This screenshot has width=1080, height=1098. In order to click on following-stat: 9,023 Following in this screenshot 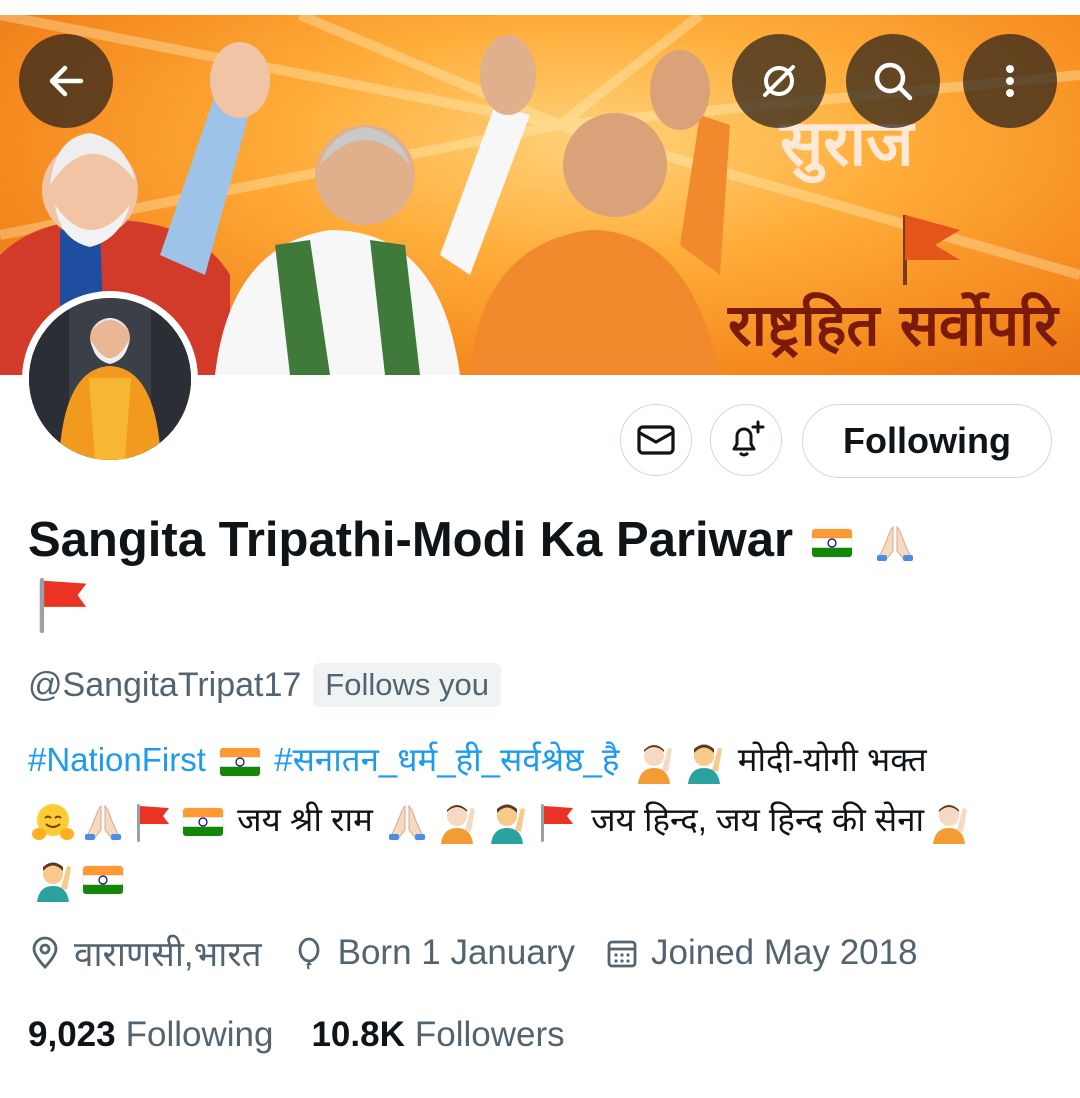, I will do `click(150, 1035)`.